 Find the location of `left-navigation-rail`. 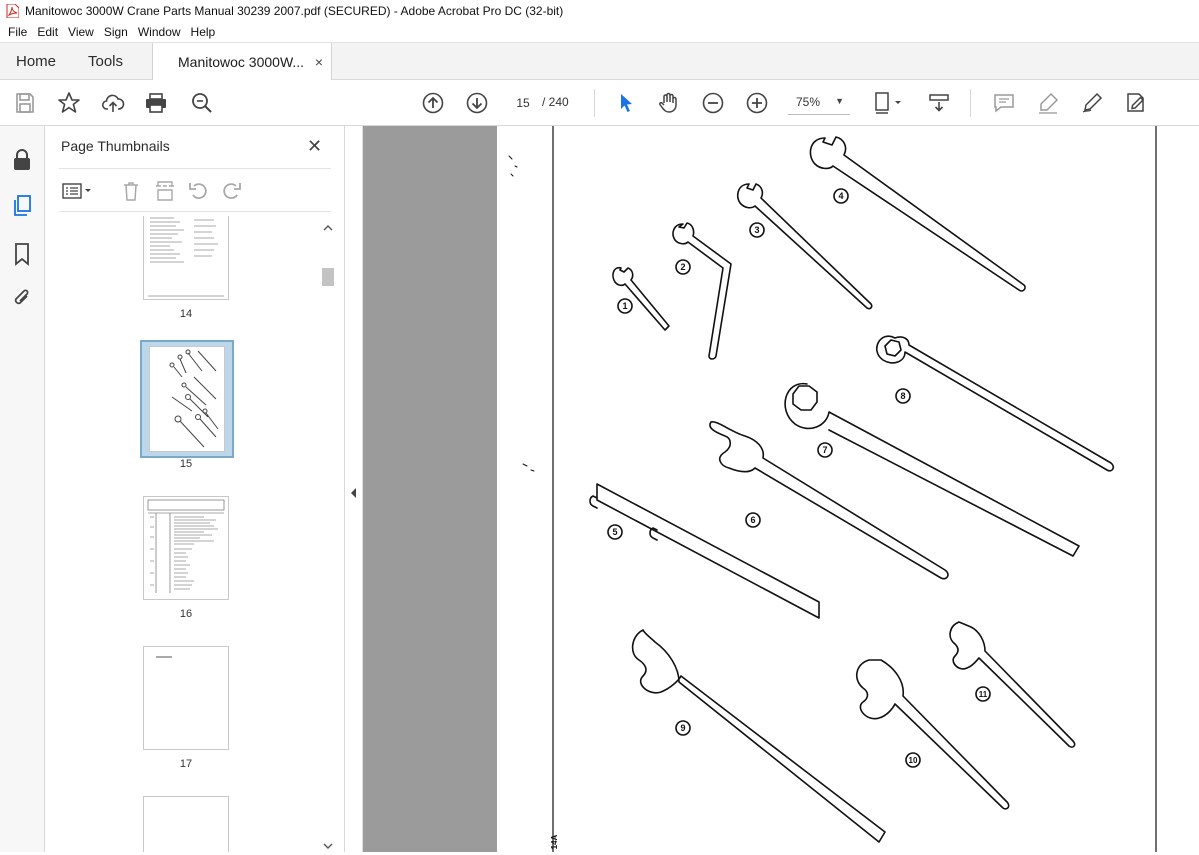

left-navigation-rail is located at coordinates (22, 489).